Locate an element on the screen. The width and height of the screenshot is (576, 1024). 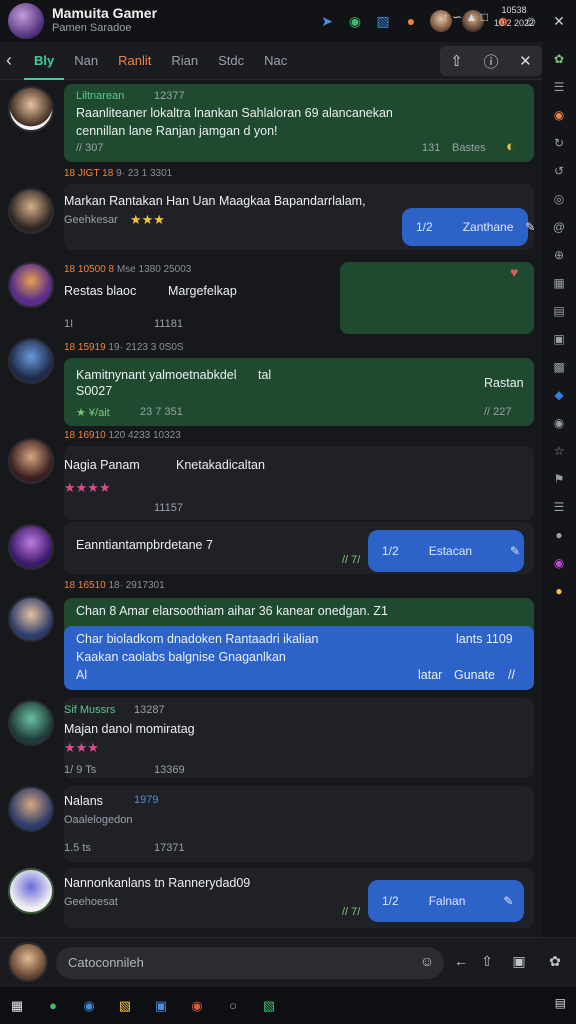
tab-rian: Rian is located at coordinates (184, 61).